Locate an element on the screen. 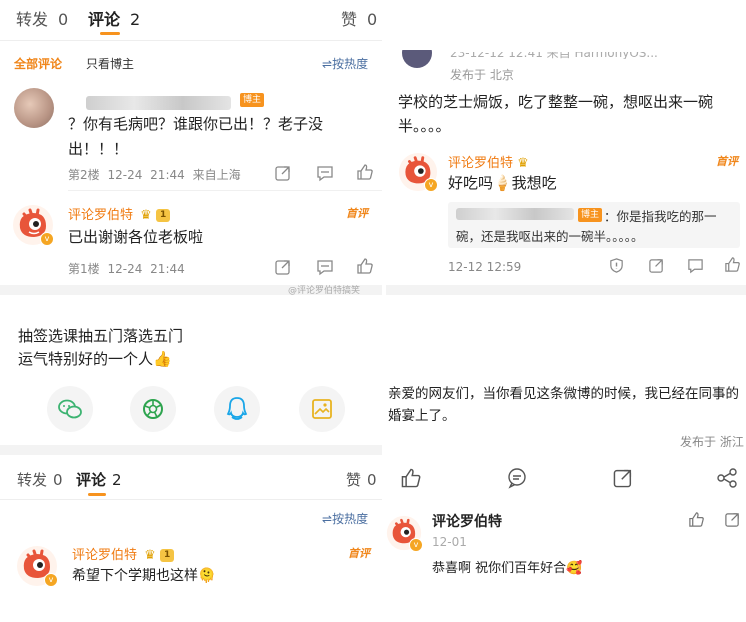 This screenshot has height=622, width=746. post-text: 学校的芝士焗饭，吃了整整一碗，想呕出来一碗半。。。。 is located at coordinates (556, 114).